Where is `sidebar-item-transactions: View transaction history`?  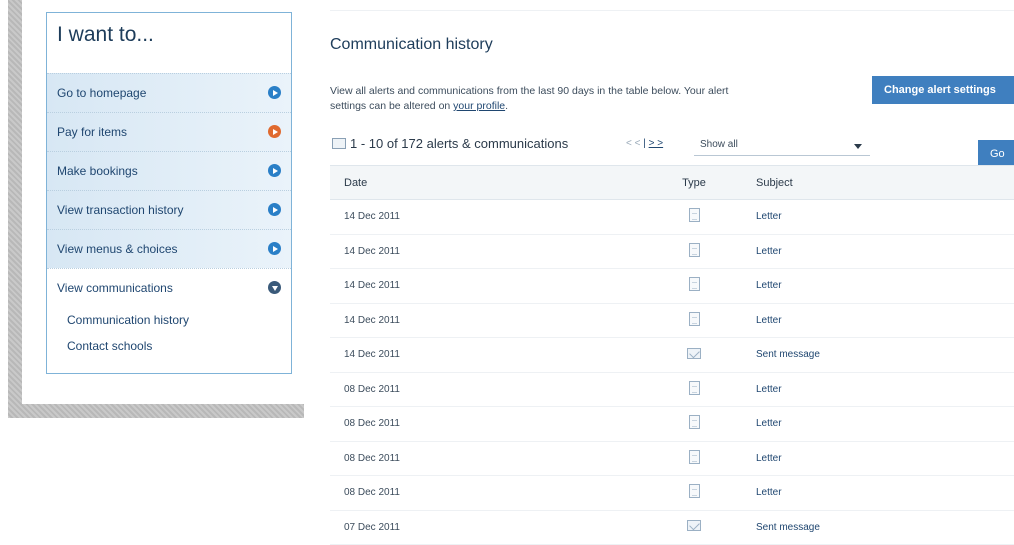
sidebar-item-transactions: View transaction history is located at coordinates (169, 209).